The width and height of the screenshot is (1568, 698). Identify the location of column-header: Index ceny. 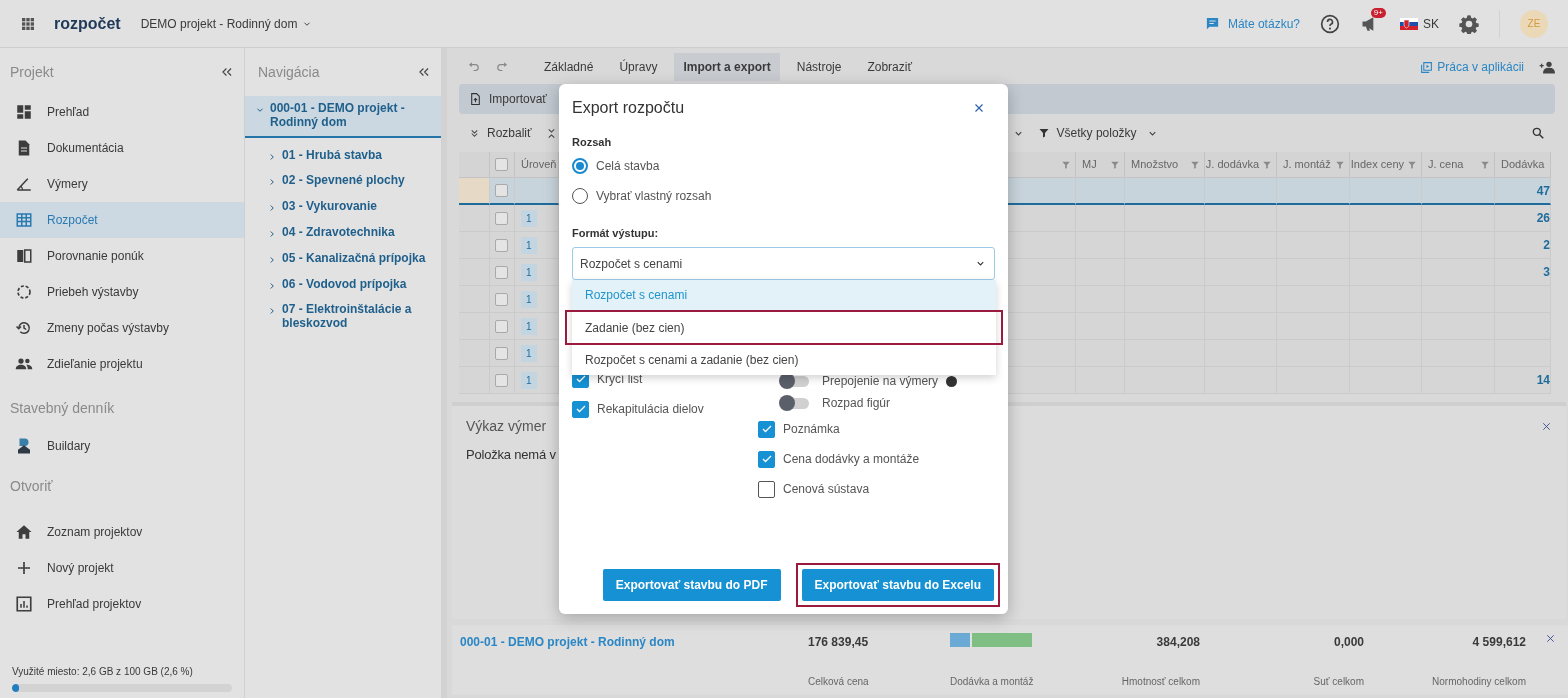
(1386, 165).